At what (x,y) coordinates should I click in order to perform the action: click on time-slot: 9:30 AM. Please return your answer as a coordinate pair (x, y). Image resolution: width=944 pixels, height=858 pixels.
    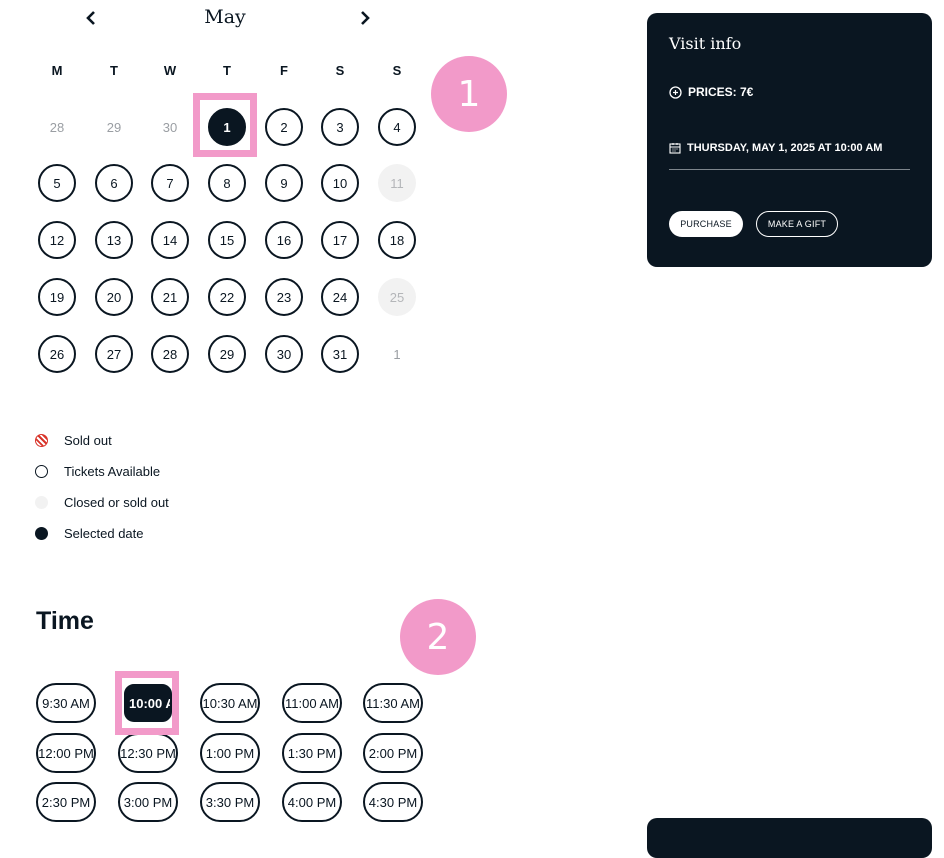
    Looking at the image, I should click on (66, 703).